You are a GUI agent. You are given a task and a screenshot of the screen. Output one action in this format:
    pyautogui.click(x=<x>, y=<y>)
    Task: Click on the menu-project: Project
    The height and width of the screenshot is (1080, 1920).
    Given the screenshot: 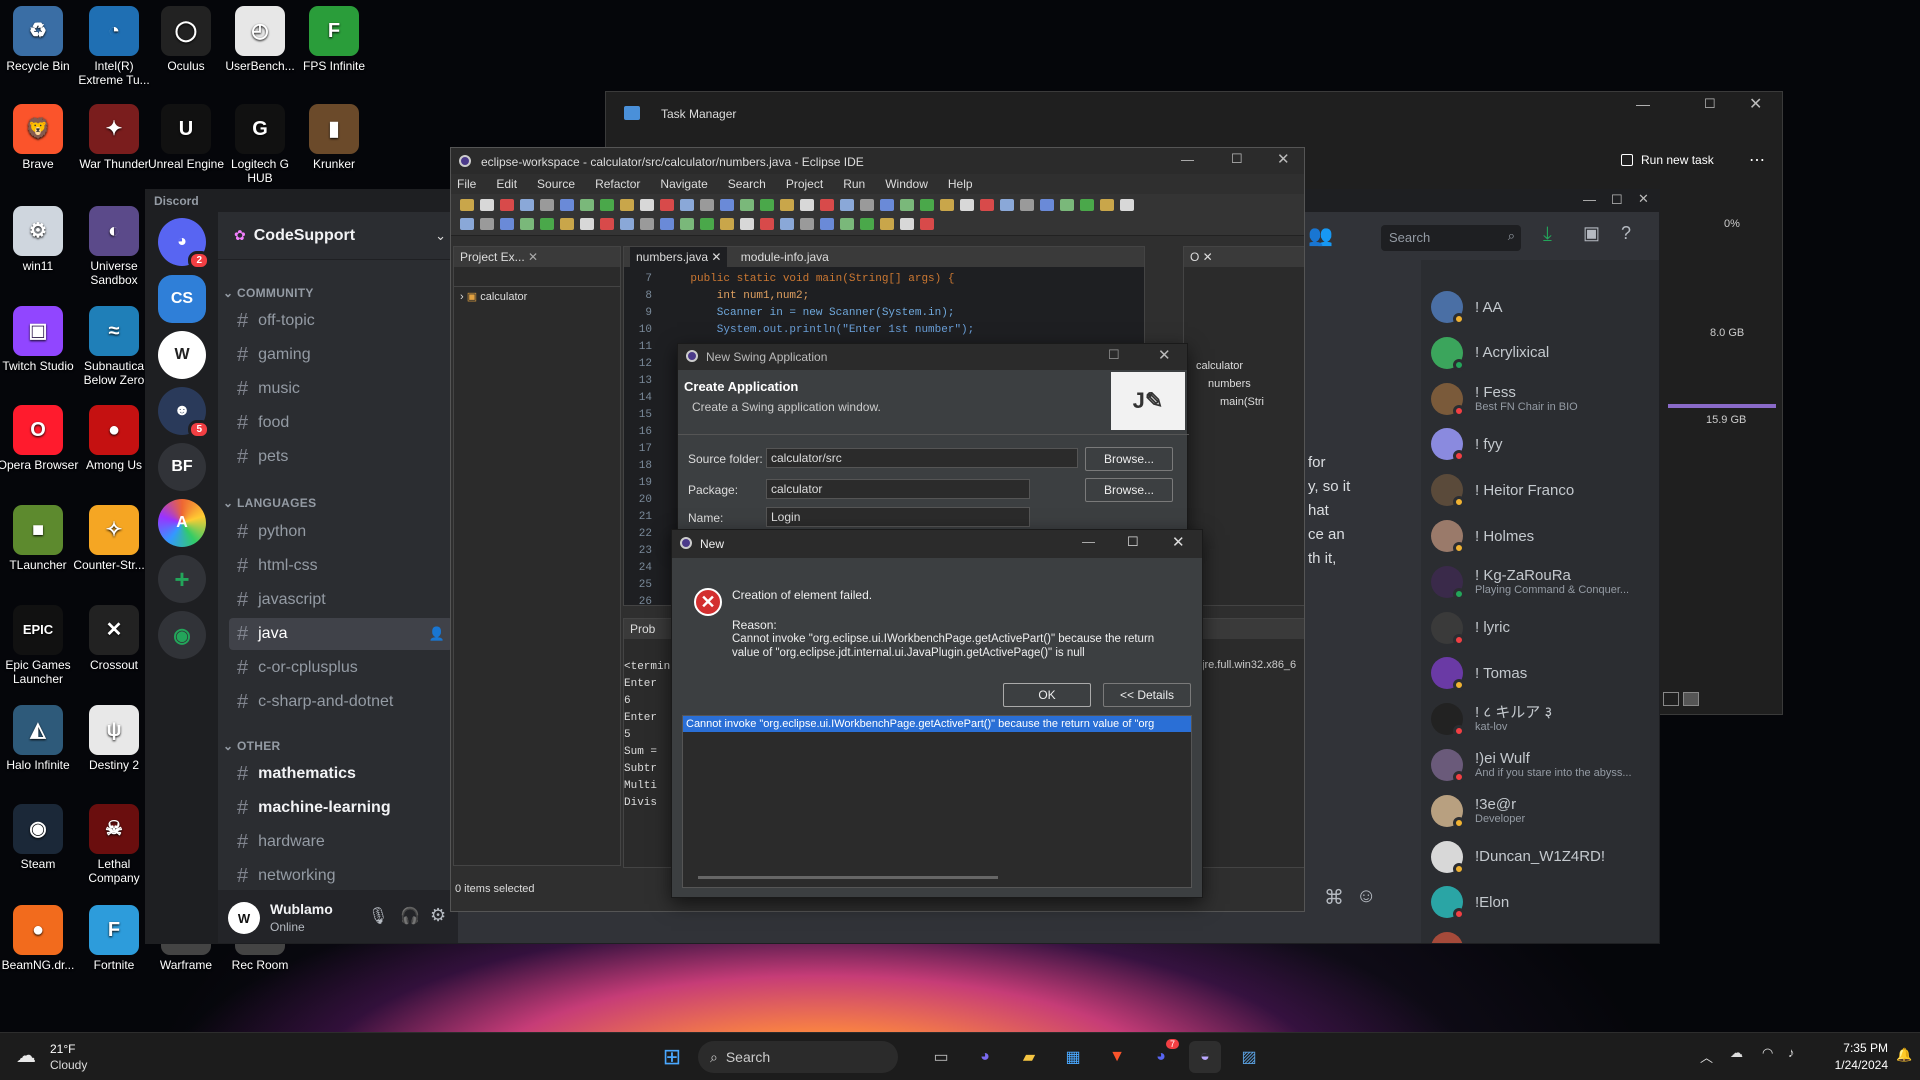 What is the action you would take?
    pyautogui.click(x=804, y=184)
    